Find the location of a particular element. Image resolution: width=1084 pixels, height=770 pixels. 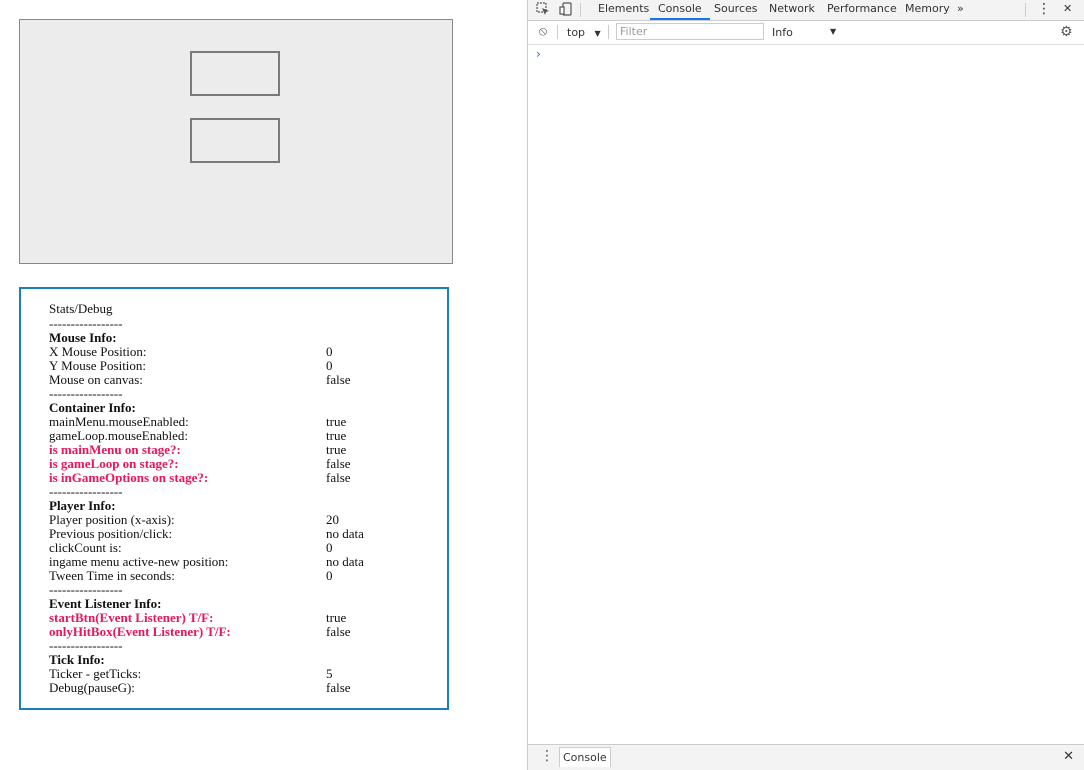

stat-row: Player position (x-axis): 20 is located at coordinates (244, 520).